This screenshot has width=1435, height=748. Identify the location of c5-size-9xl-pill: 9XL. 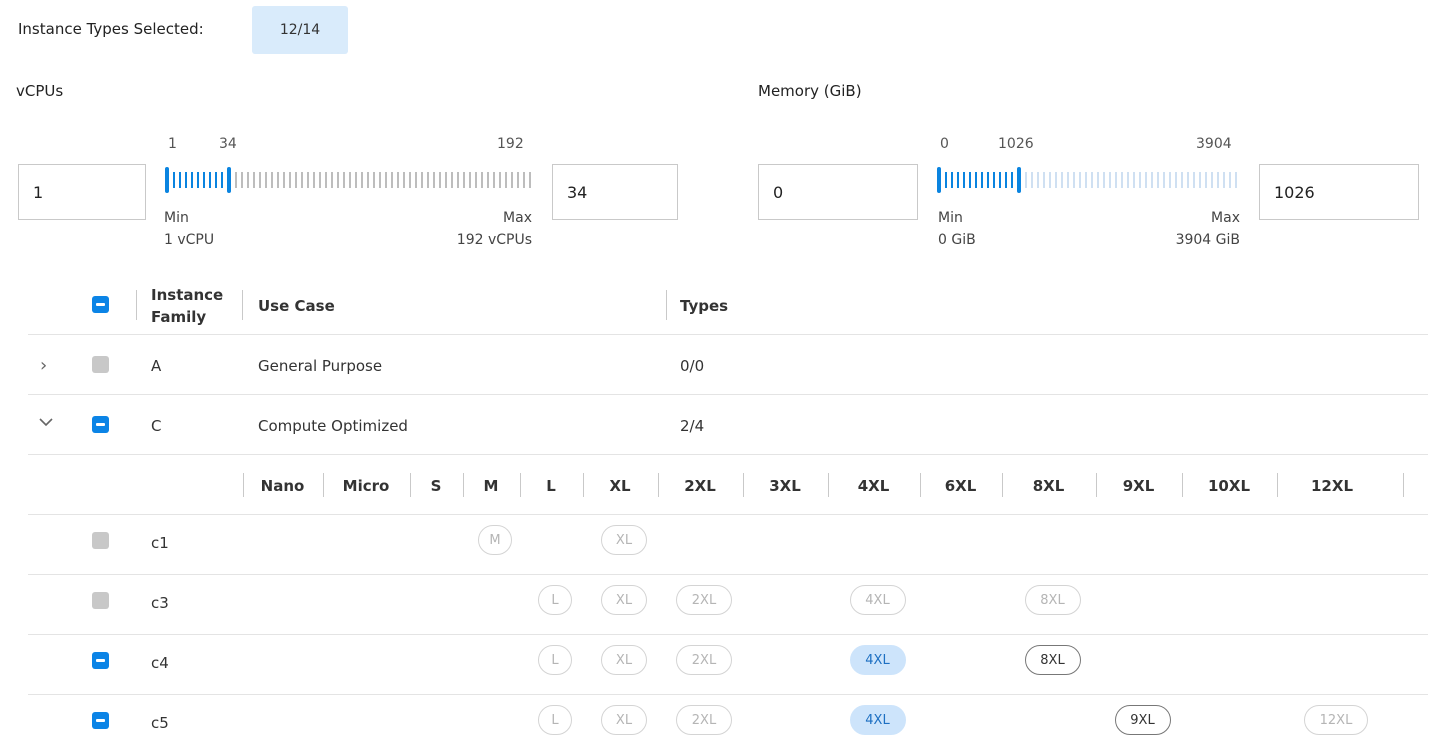
(1142, 720).